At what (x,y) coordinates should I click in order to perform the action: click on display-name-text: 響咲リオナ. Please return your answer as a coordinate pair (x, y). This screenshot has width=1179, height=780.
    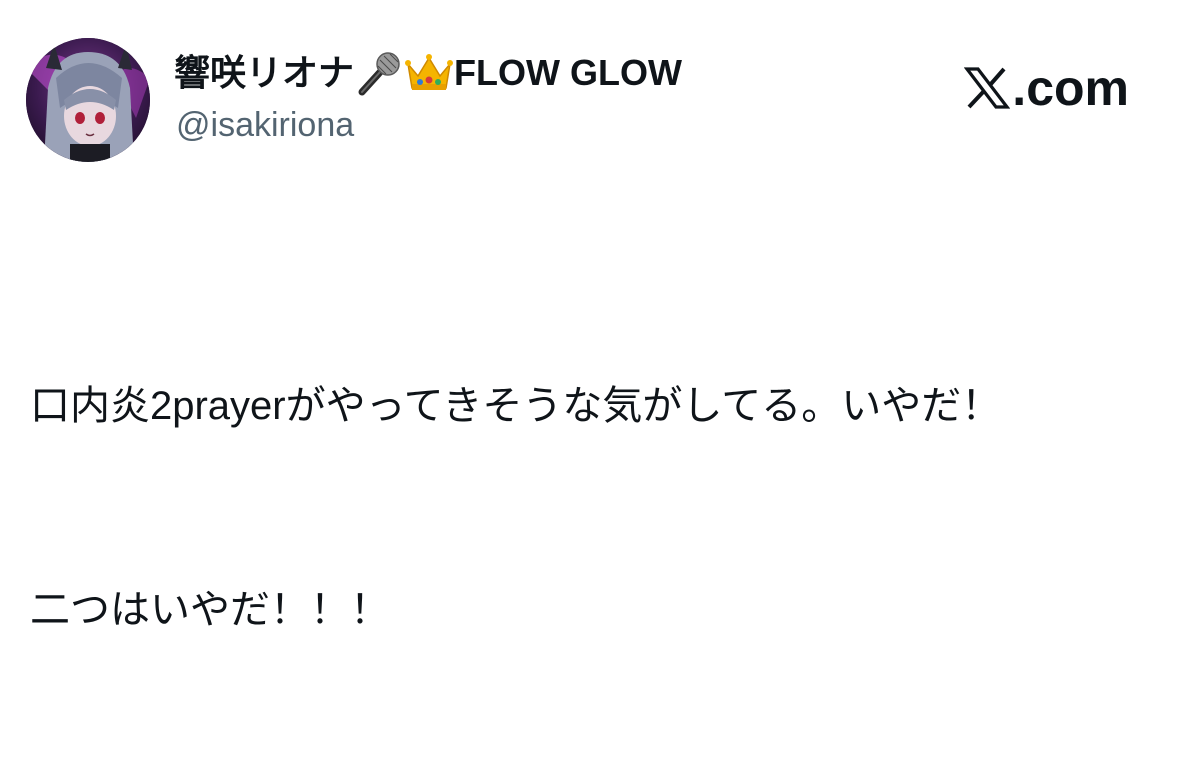
    Looking at the image, I should click on (264, 72).